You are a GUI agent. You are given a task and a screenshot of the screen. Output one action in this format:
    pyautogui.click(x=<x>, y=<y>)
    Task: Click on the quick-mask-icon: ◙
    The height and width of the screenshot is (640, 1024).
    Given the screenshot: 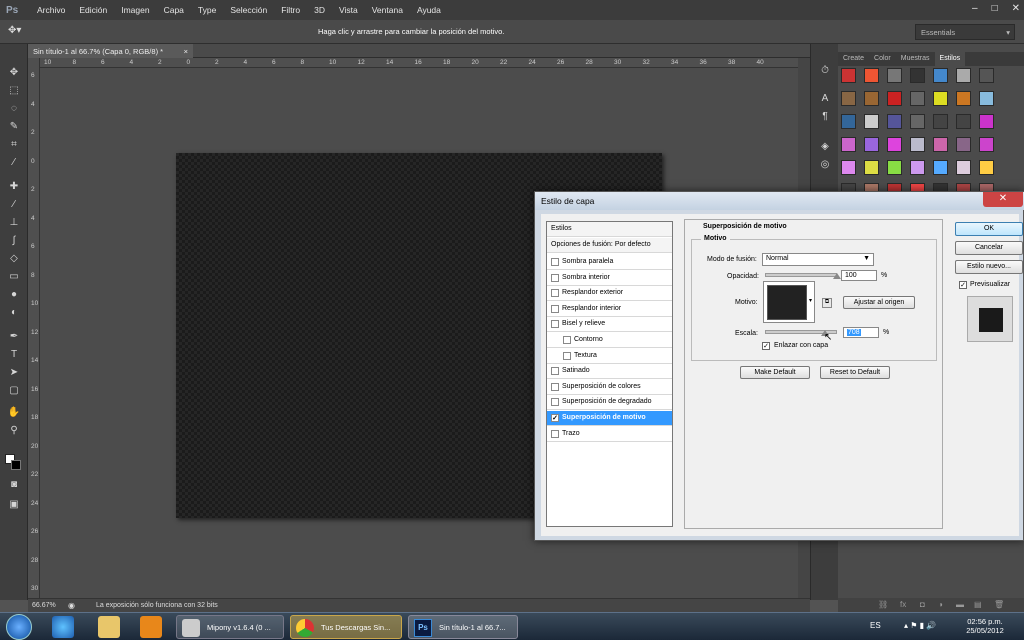 What is the action you would take?
    pyautogui.click(x=14, y=485)
    